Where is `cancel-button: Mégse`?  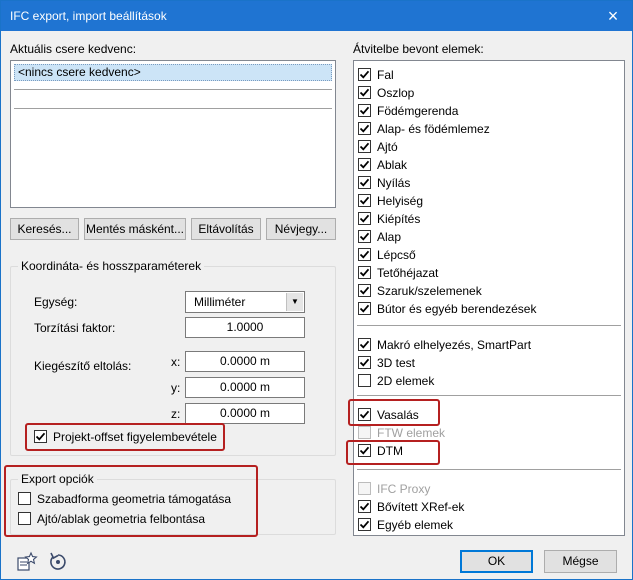 cancel-button: Mégse is located at coordinates (580, 561).